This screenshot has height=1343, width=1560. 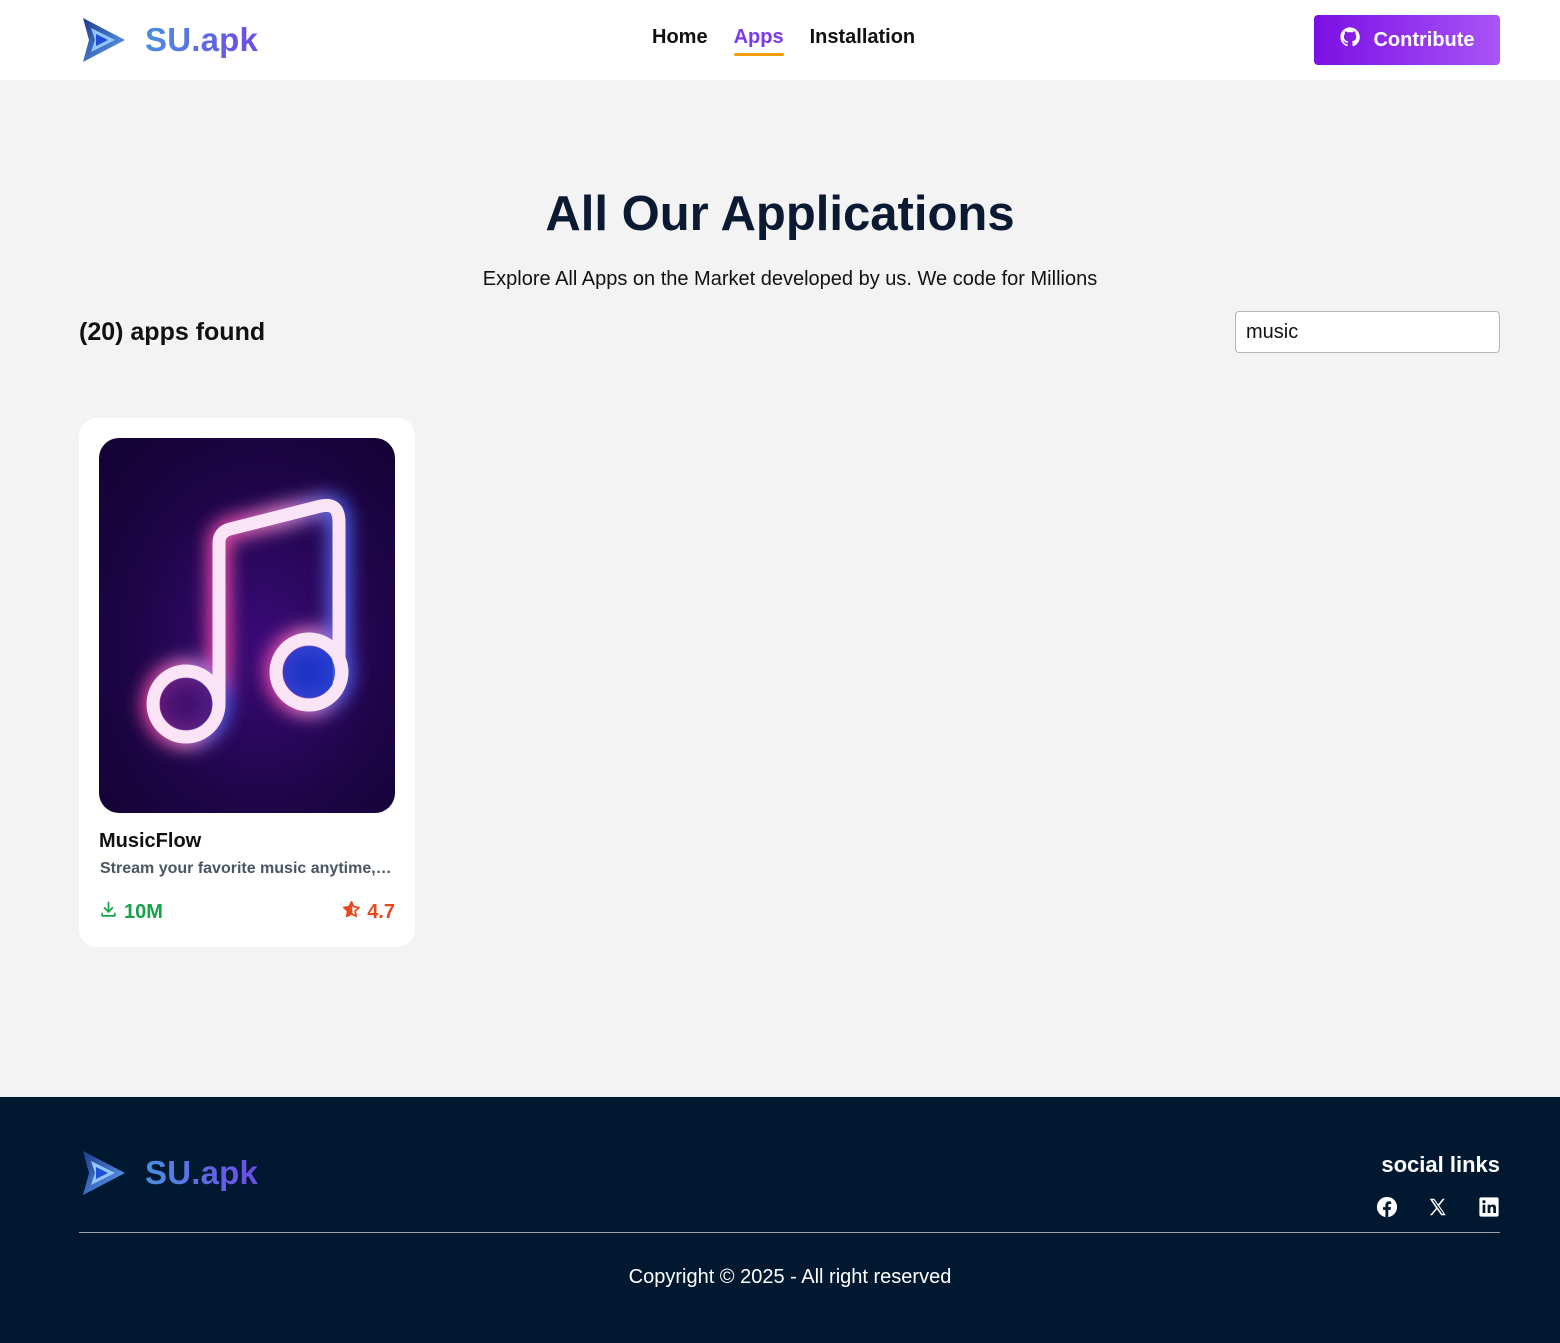 What do you see at coordinates (1489, 1207) in the screenshot?
I see `linkedin-icon` at bounding box center [1489, 1207].